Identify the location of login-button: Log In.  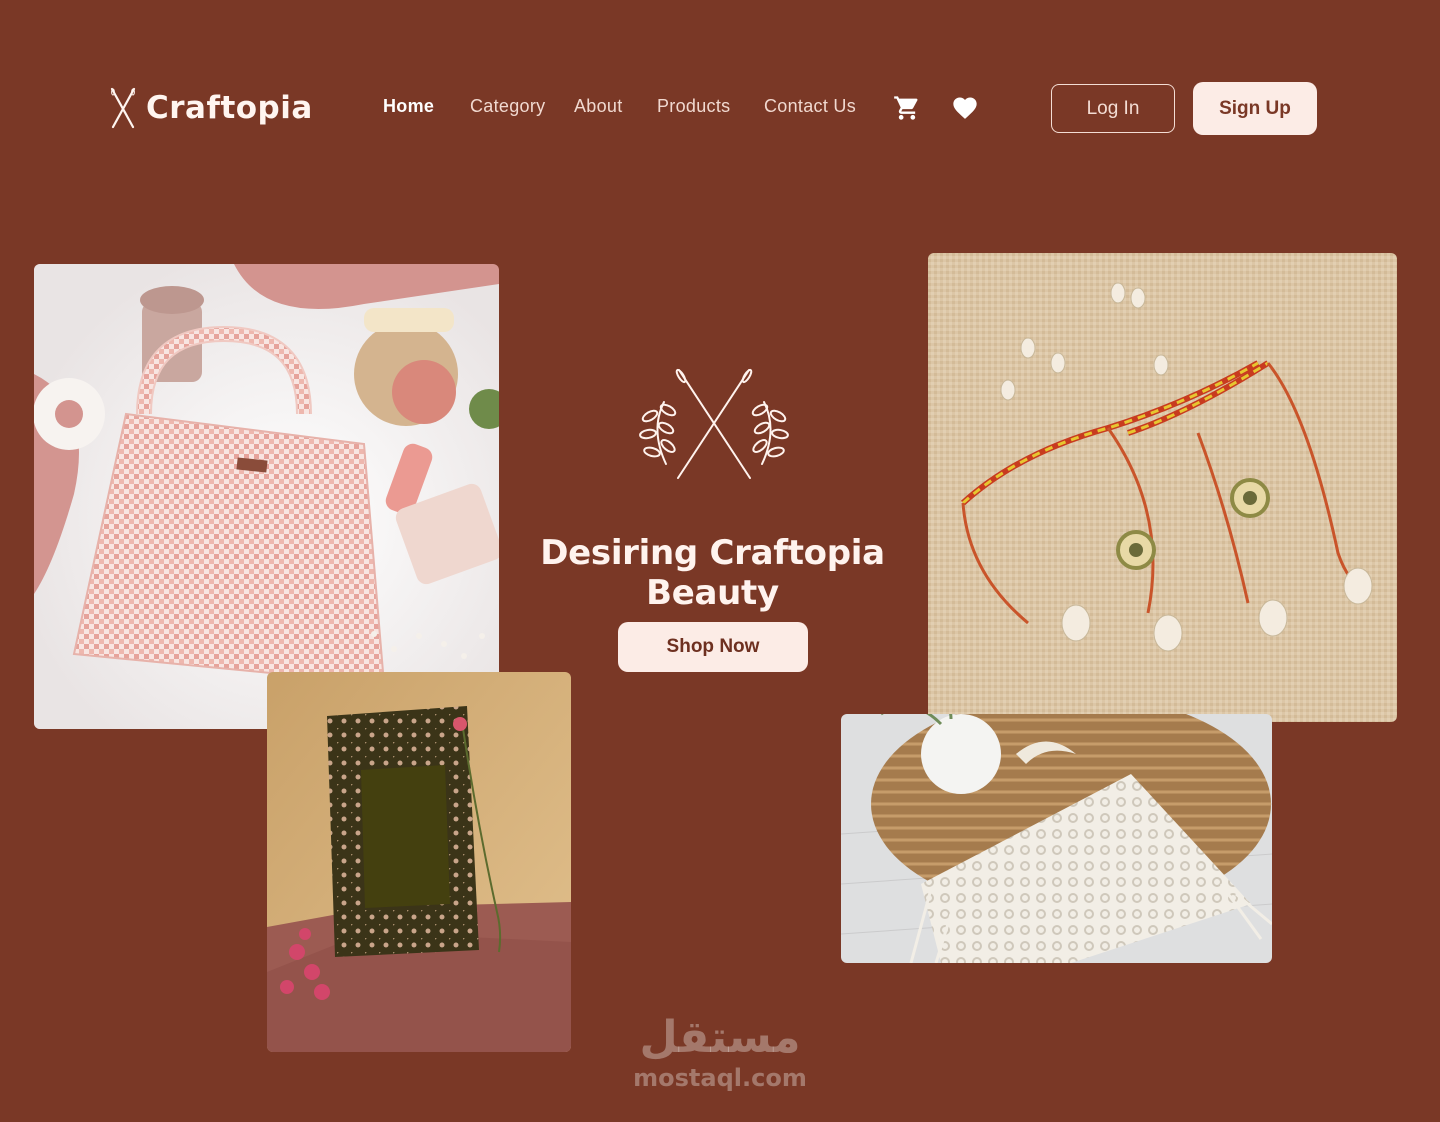
(1113, 108).